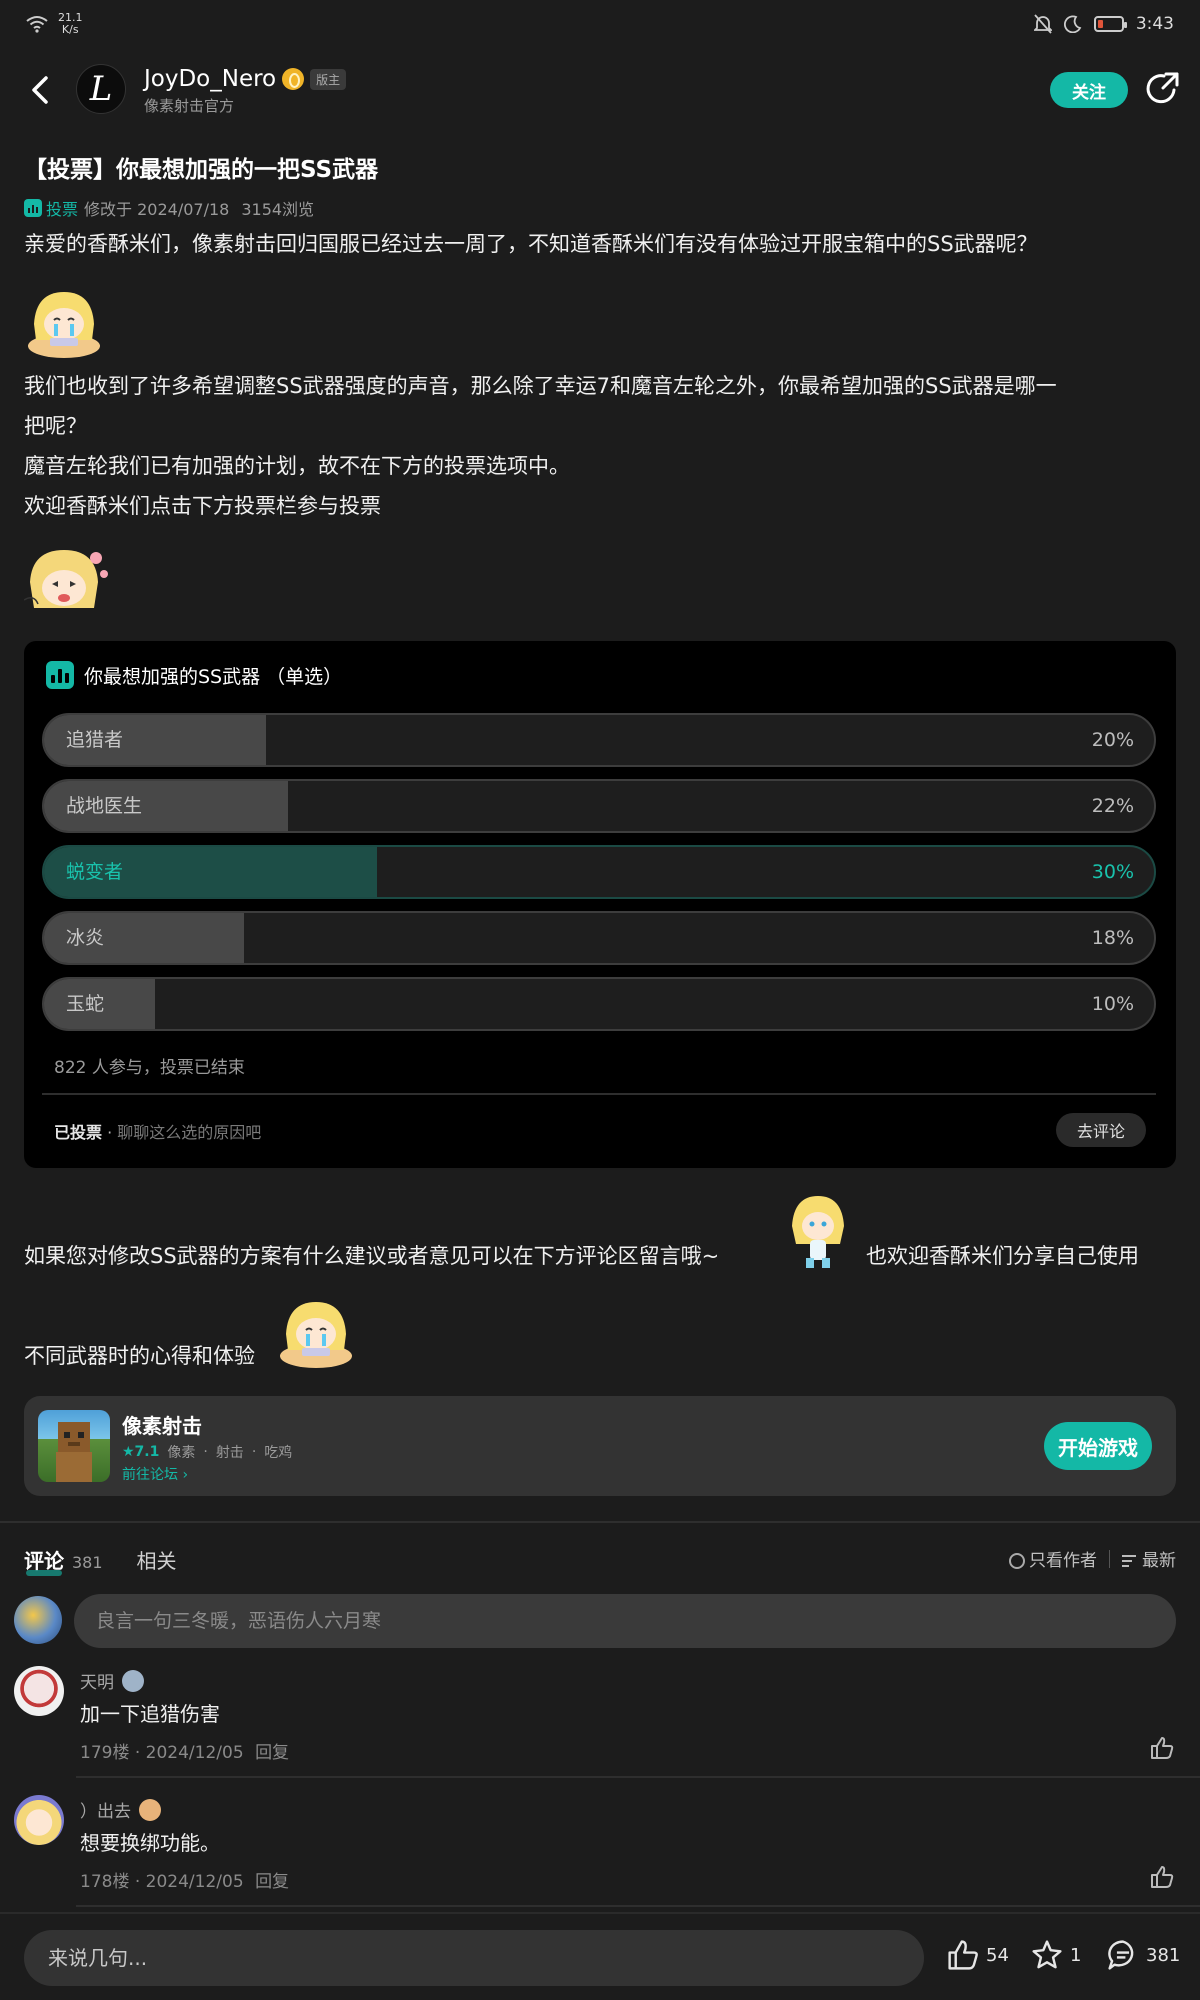 This screenshot has height=2000, width=1200. What do you see at coordinates (600, 1446) in the screenshot?
I see `game-card: 像素射击 ★7.1 像素 · 射击 · 吃鸡 前往论坛 › 开始游戏` at bounding box center [600, 1446].